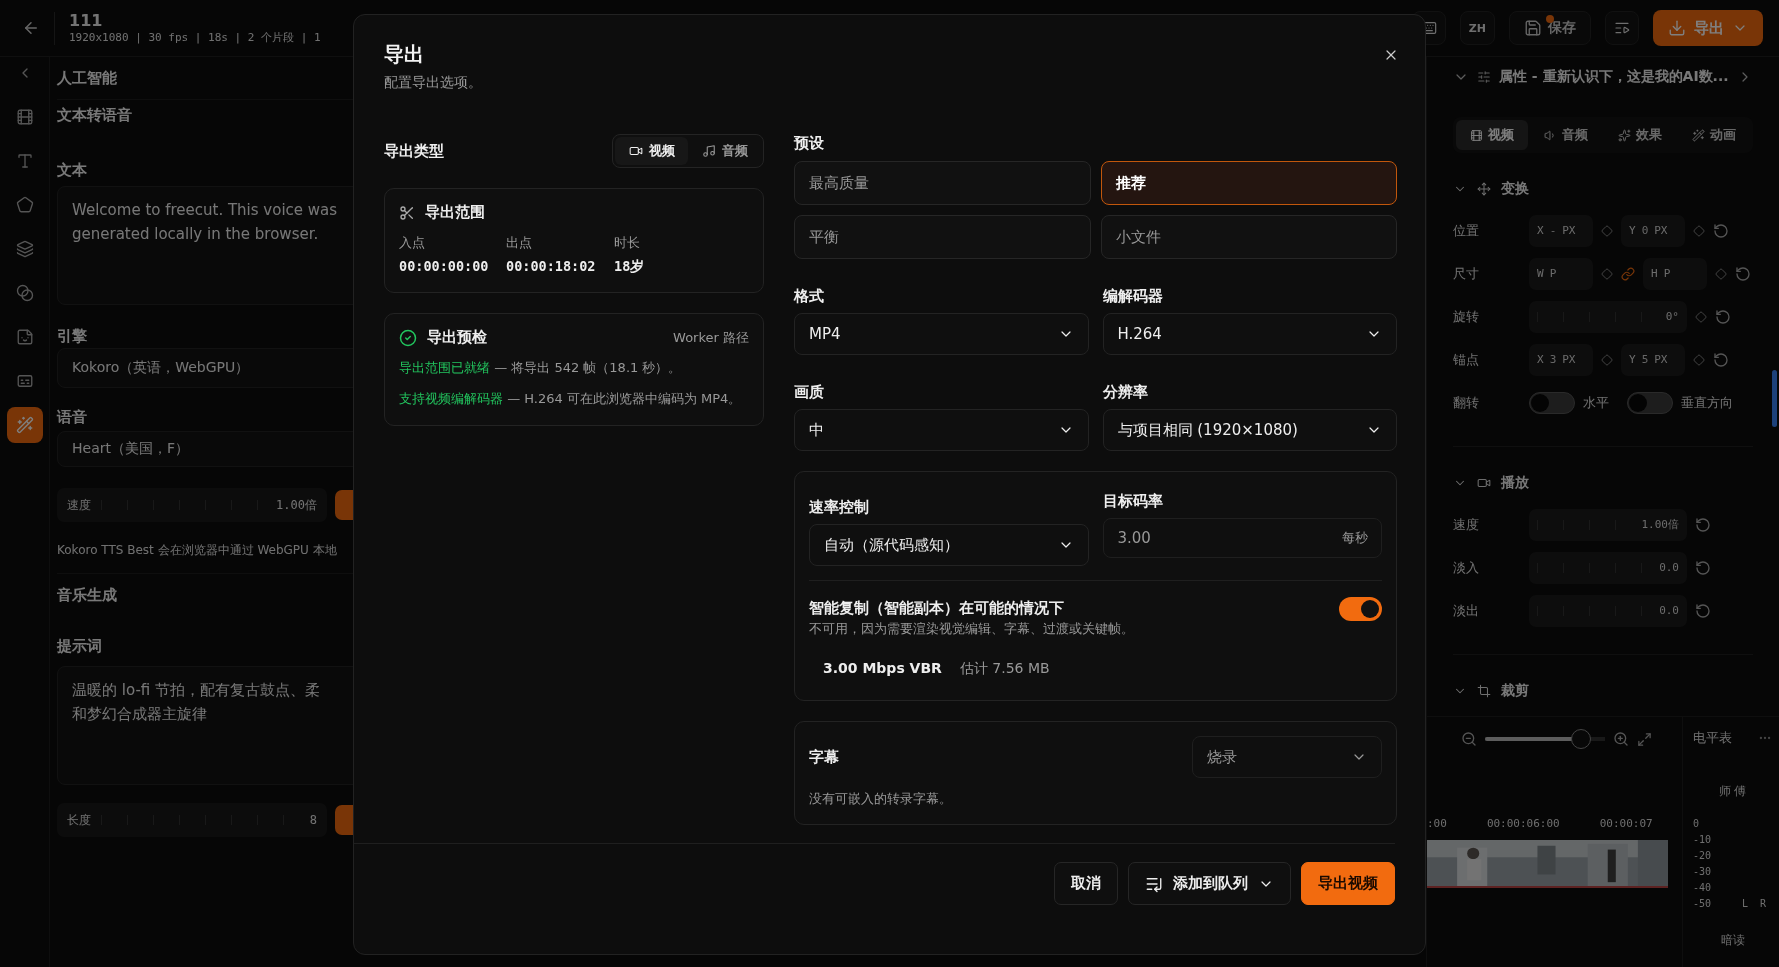 The width and height of the screenshot is (1779, 967). What do you see at coordinates (1608, 316) in the screenshot?
I see `value-field: 0°` at bounding box center [1608, 316].